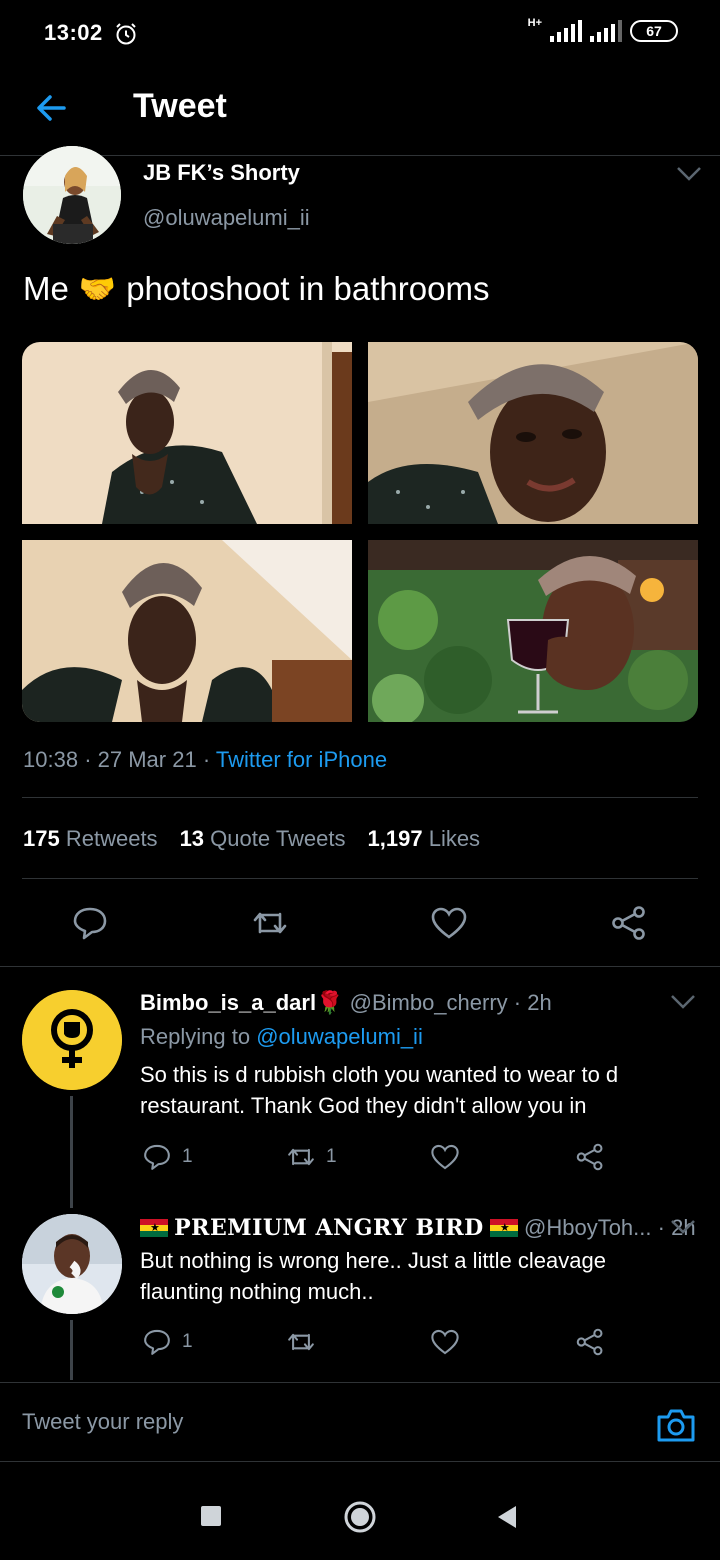  I want to click on network-type: H+, so click(534, 23).